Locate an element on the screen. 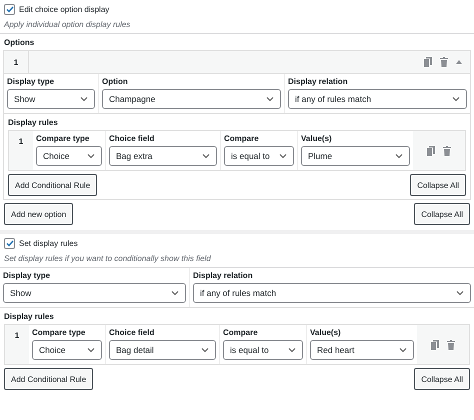 The image size is (474, 420). add-option-button: Add new option is located at coordinates (39, 214).